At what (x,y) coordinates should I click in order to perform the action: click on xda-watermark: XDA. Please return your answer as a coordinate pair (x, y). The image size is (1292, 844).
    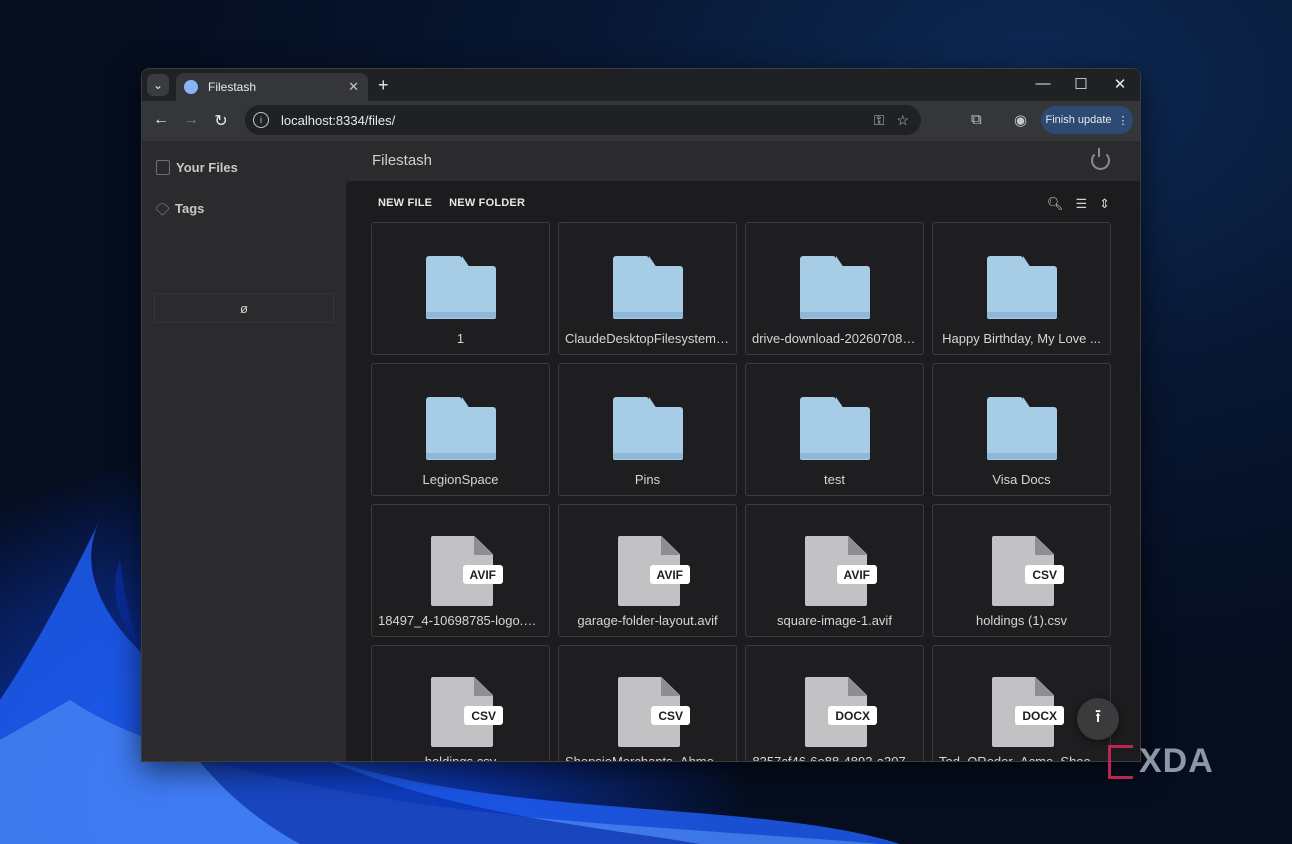
    Looking at the image, I should click on (1161, 761).